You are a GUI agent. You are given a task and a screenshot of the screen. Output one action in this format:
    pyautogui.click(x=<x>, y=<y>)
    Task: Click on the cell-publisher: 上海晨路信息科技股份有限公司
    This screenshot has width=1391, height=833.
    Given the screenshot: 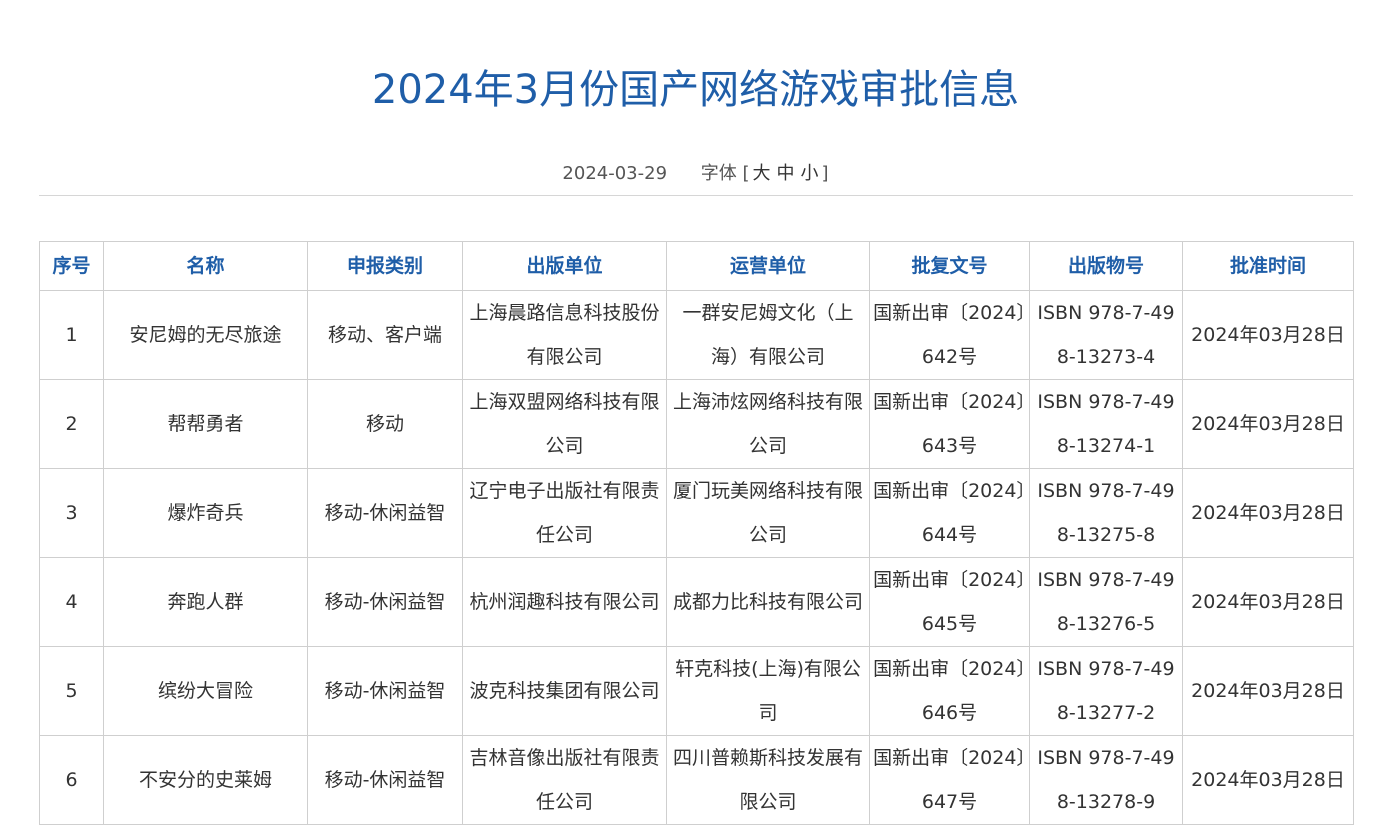 What is the action you would take?
    pyautogui.click(x=564, y=335)
    